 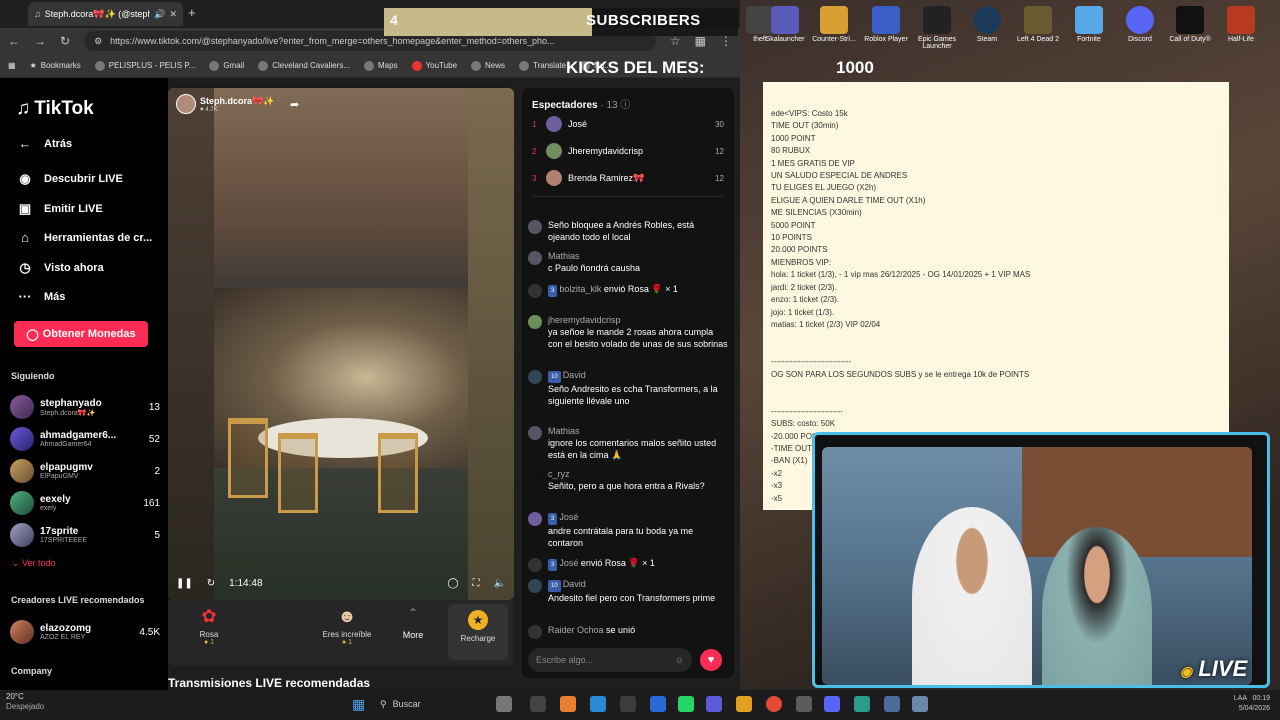 What do you see at coordinates (85, 535) in the screenshot?
I see `following-item: 17sprite 17SPRITEEEE 5` at bounding box center [85, 535].